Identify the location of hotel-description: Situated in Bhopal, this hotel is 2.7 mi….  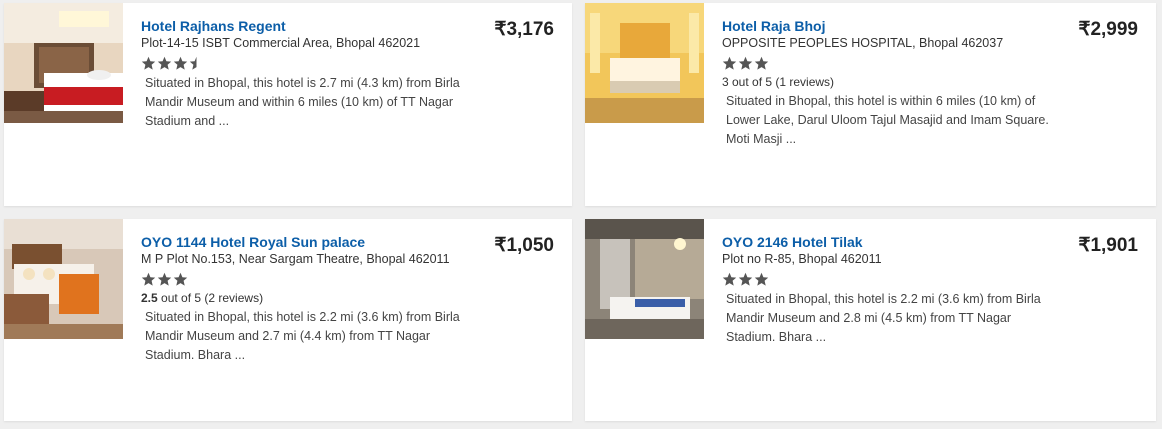
(302, 102).